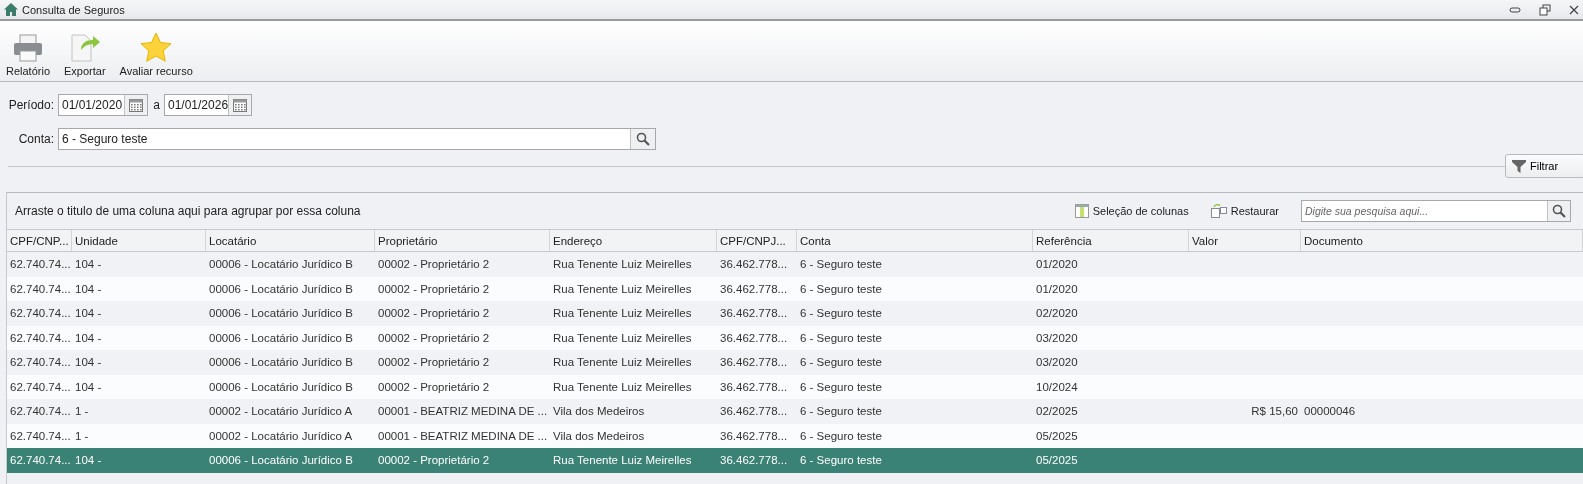  I want to click on table-cell-text: R$ 15,60, so click(1274, 412).